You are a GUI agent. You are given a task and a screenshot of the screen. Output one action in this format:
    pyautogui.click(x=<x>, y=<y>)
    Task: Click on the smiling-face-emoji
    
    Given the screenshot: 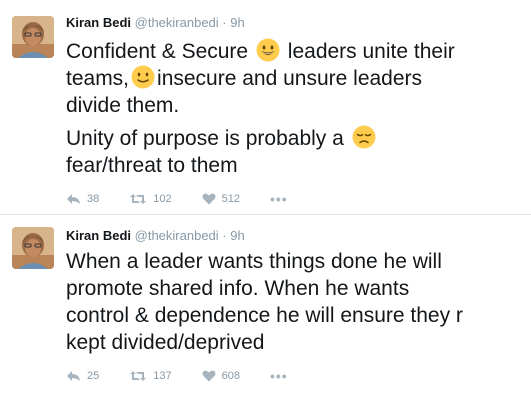 What is the action you would take?
    pyautogui.click(x=268, y=50)
    